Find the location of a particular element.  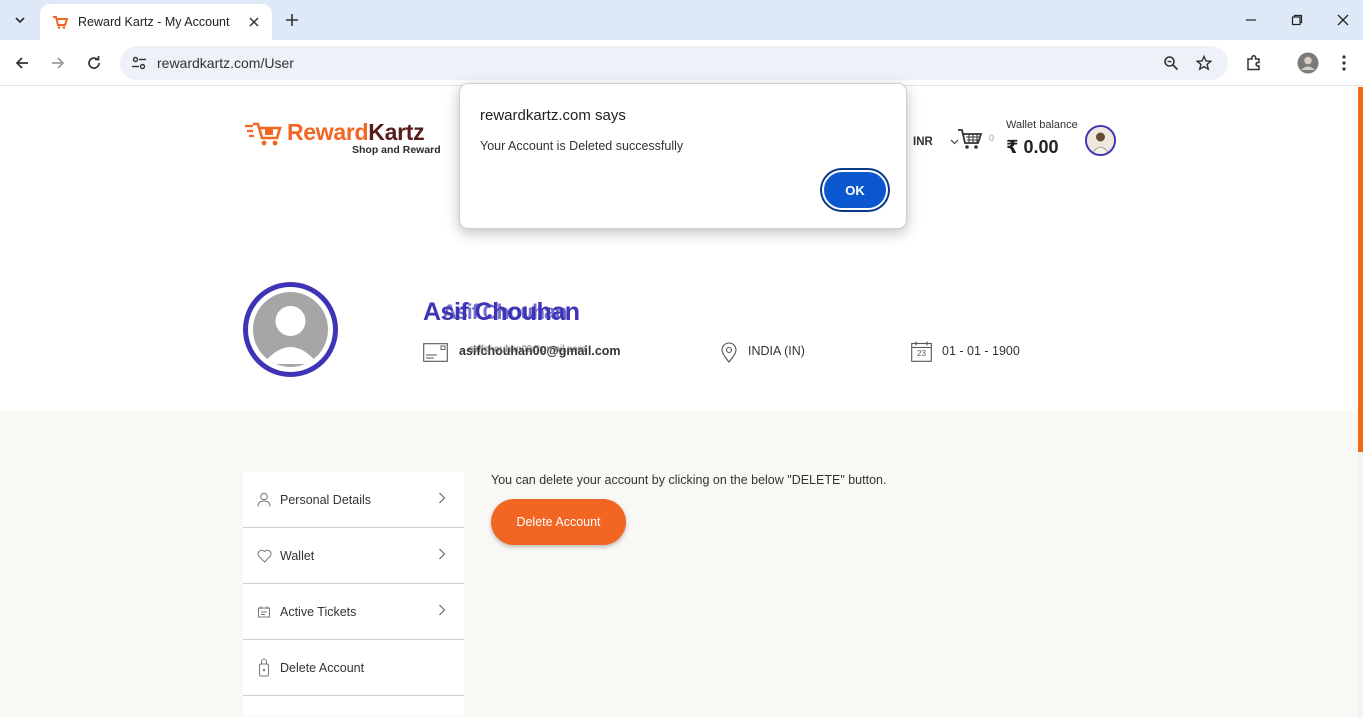

page-scrollbar is located at coordinates (1360, 402).